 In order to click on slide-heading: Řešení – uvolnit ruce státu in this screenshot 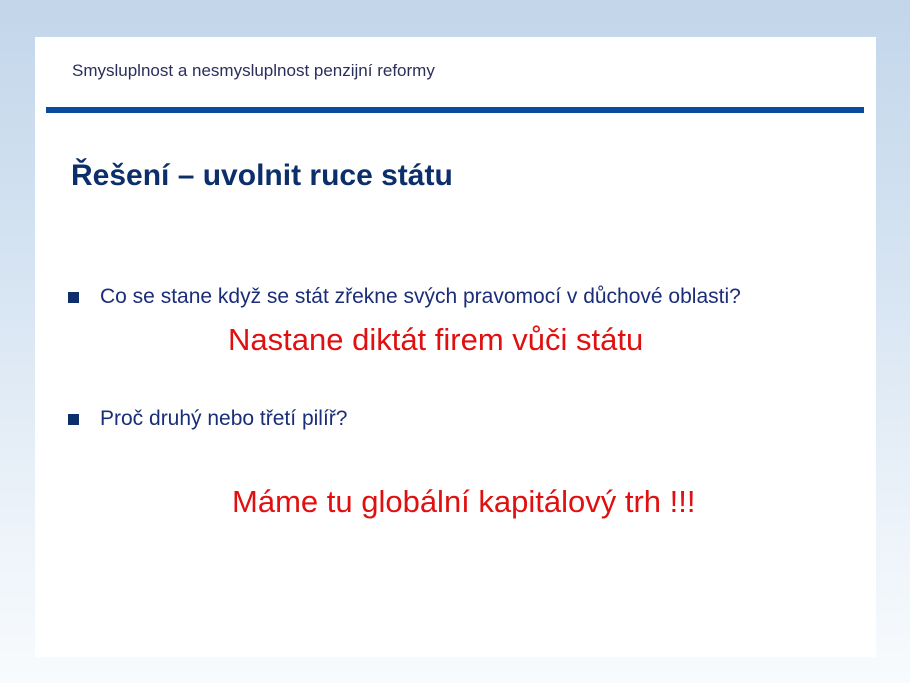, I will do `click(262, 175)`.